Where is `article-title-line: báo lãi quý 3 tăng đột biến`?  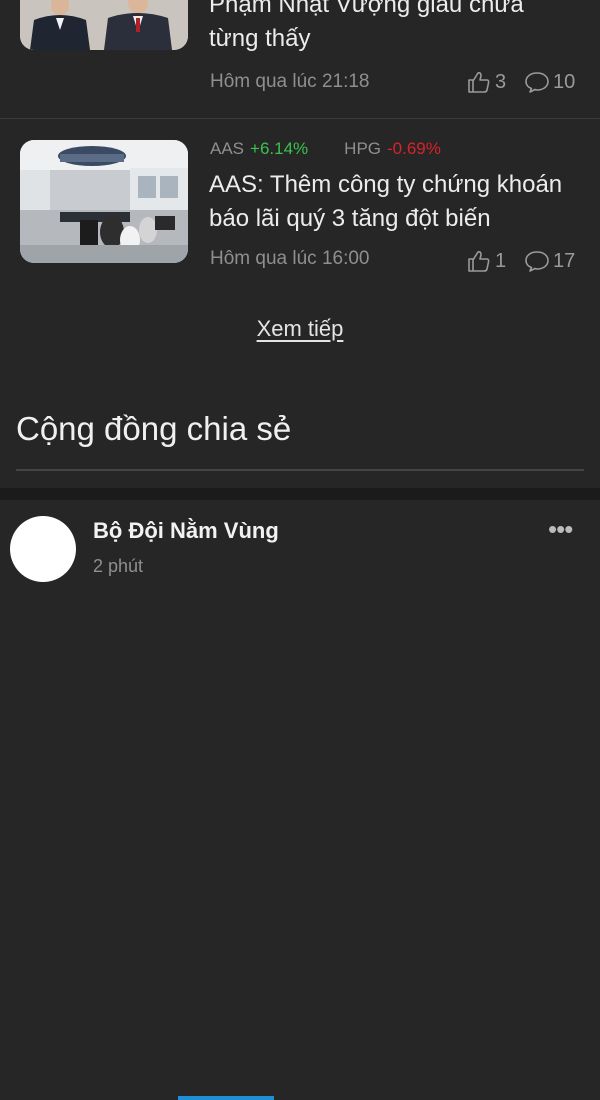 article-title-line: báo lãi quý 3 tăng đột biến is located at coordinates (350, 218).